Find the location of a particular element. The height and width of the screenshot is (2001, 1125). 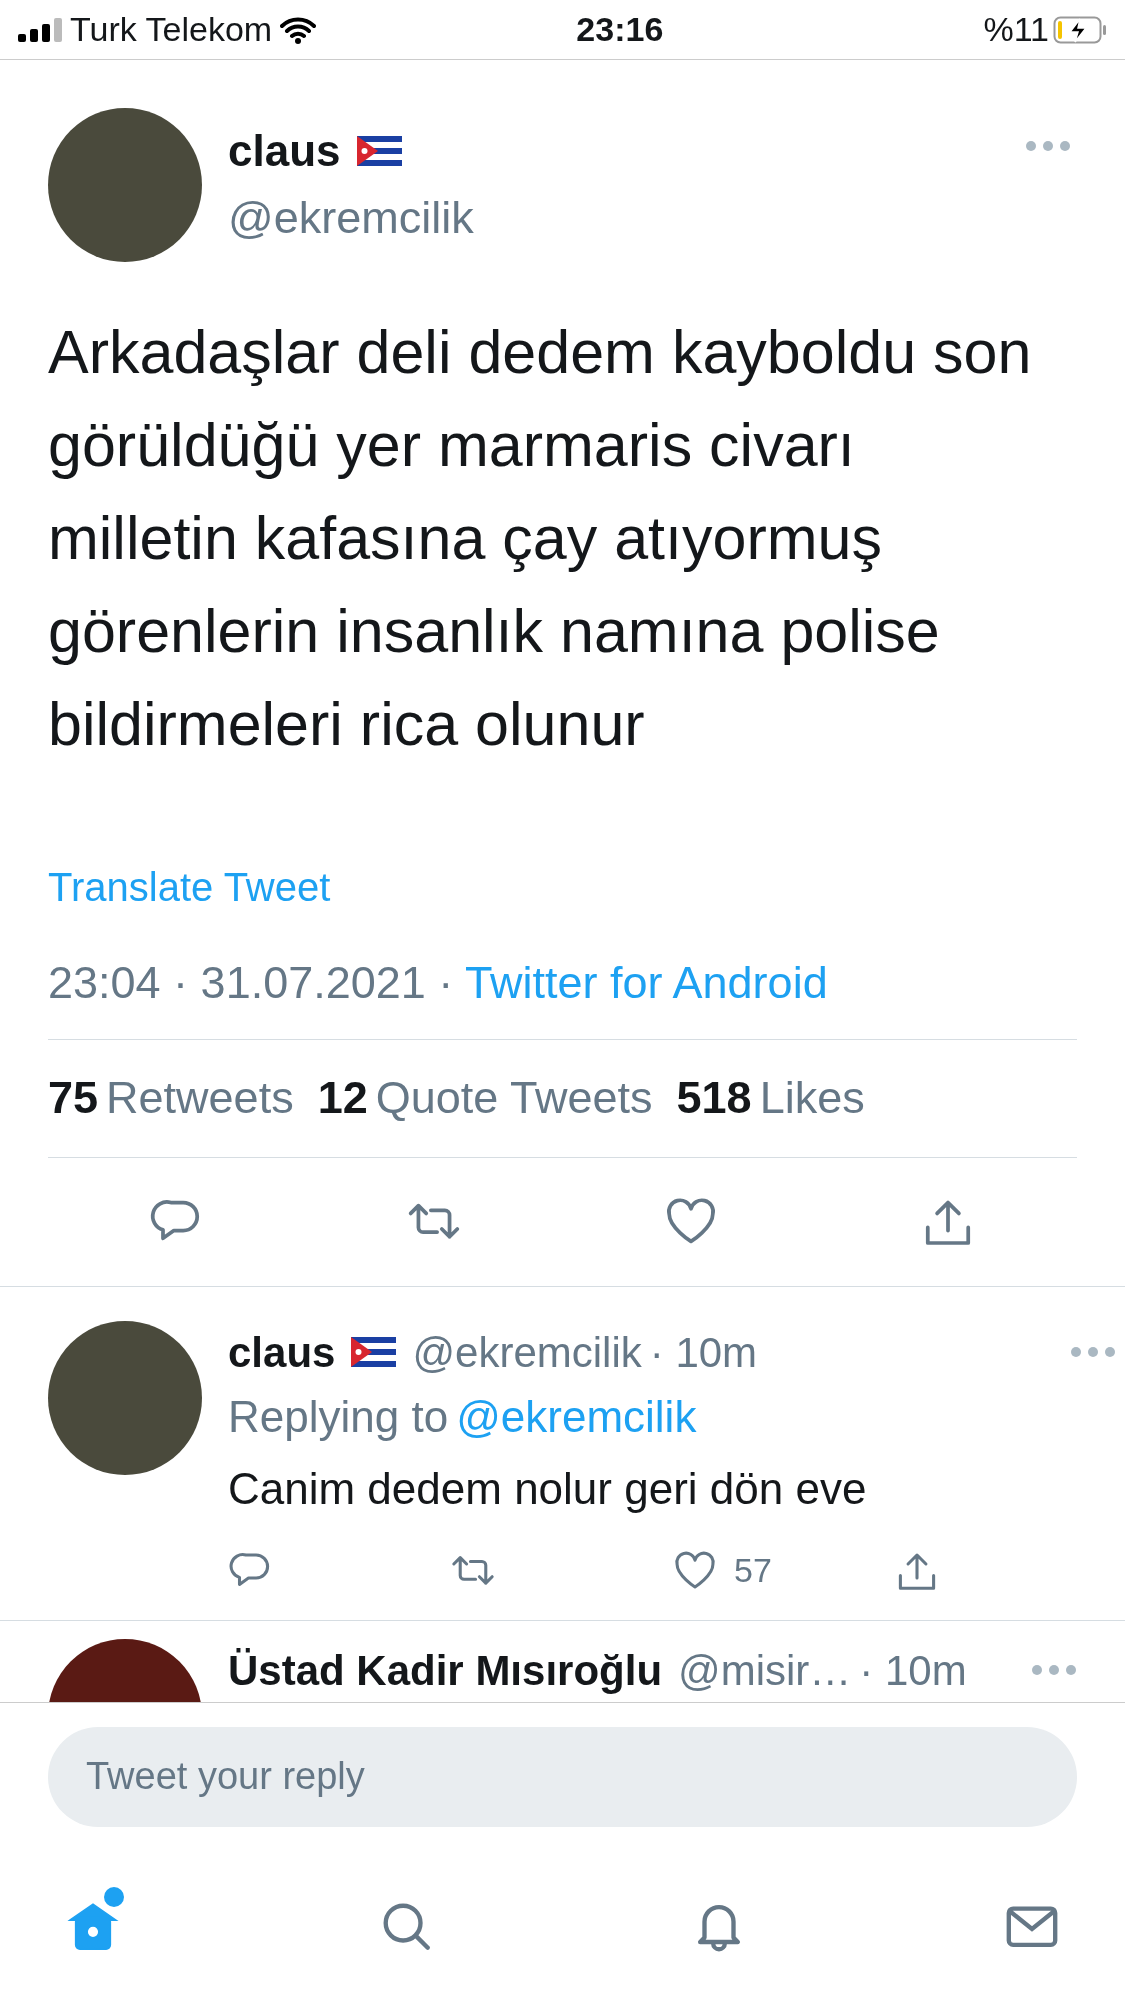

user-name: Üstad Kadir Mısıroğlu is located at coordinates (445, 1670).